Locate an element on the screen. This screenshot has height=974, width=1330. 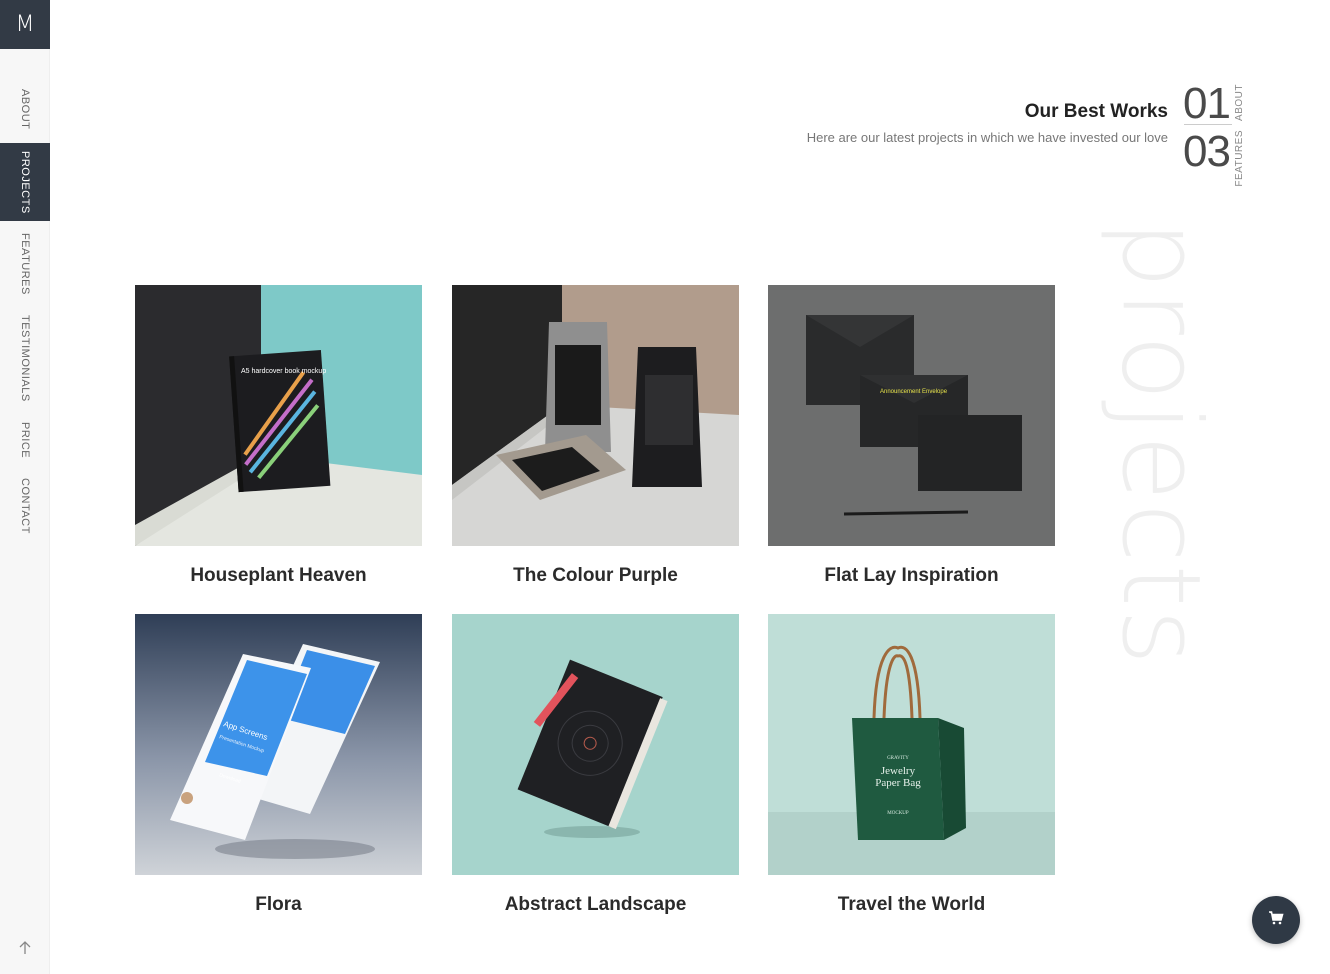
project-title: Abstract Landscape is located at coordinates (595, 905).